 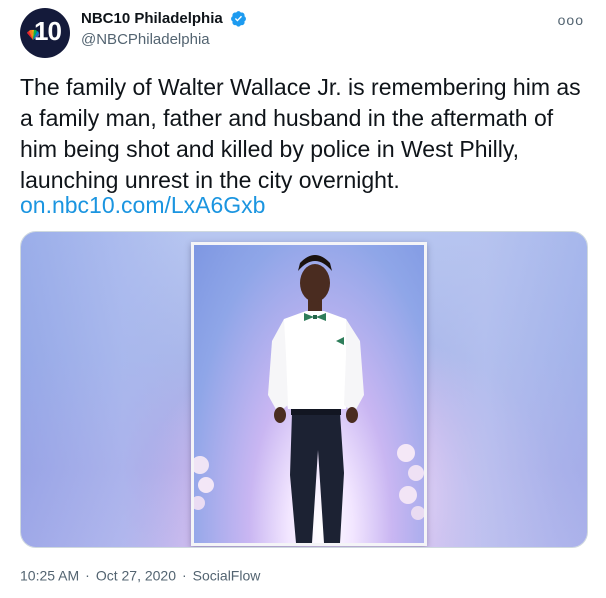 What do you see at coordinates (239, 19) in the screenshot?
I see `verified-badge-icon` at bounding box center [239, 19].